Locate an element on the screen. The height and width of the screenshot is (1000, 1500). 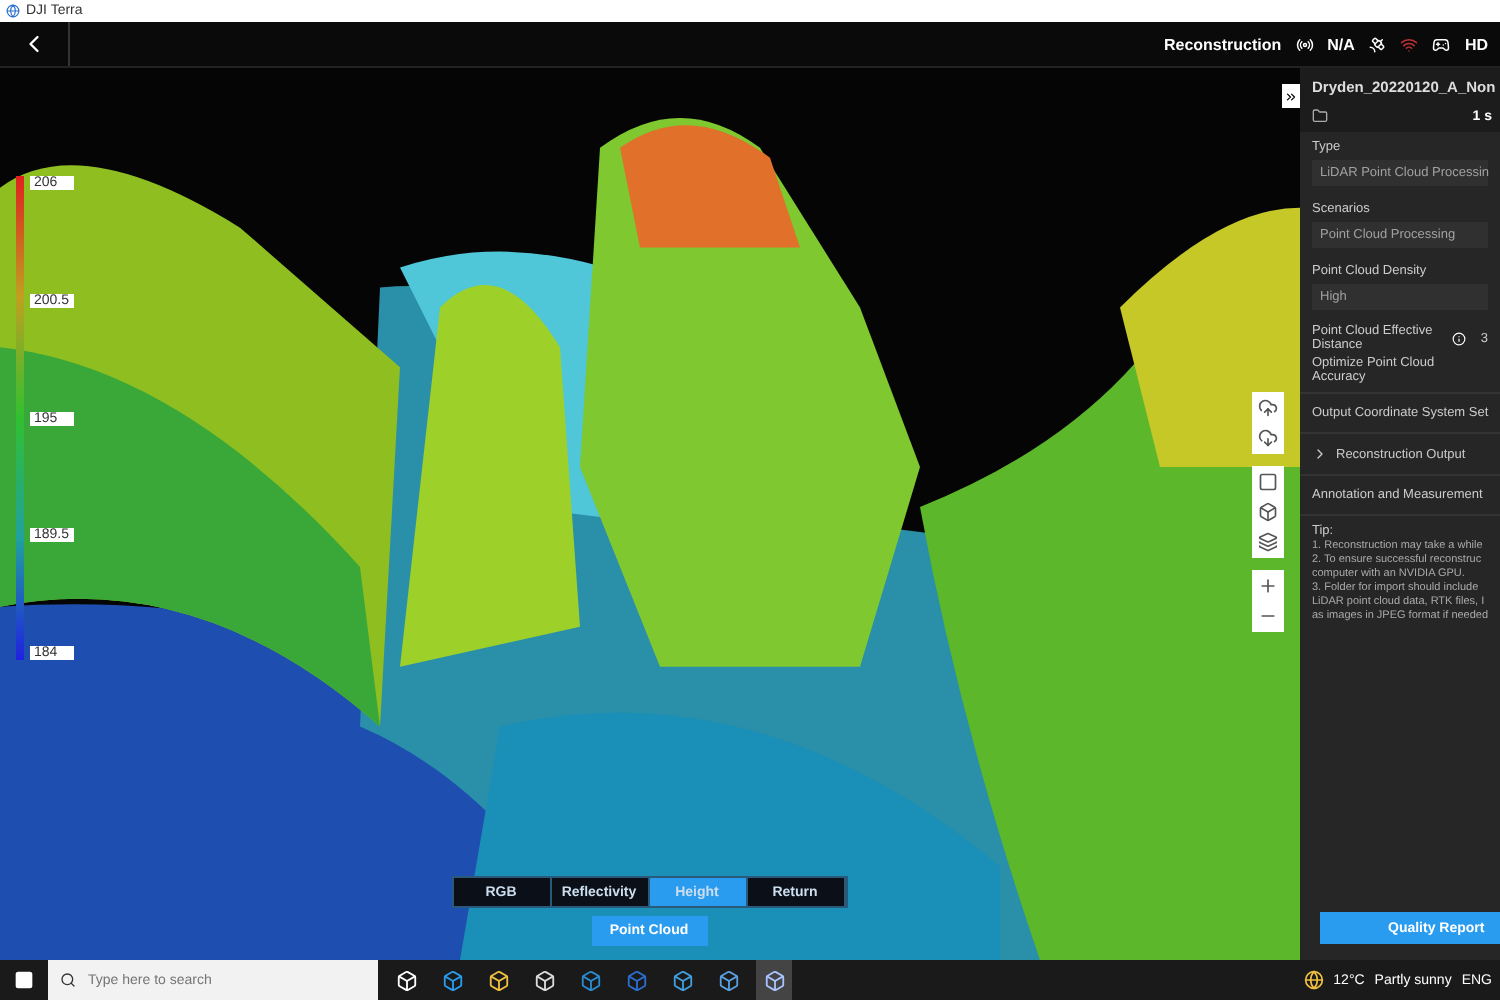
video-status: HD is located at coordinates (1476, 44).